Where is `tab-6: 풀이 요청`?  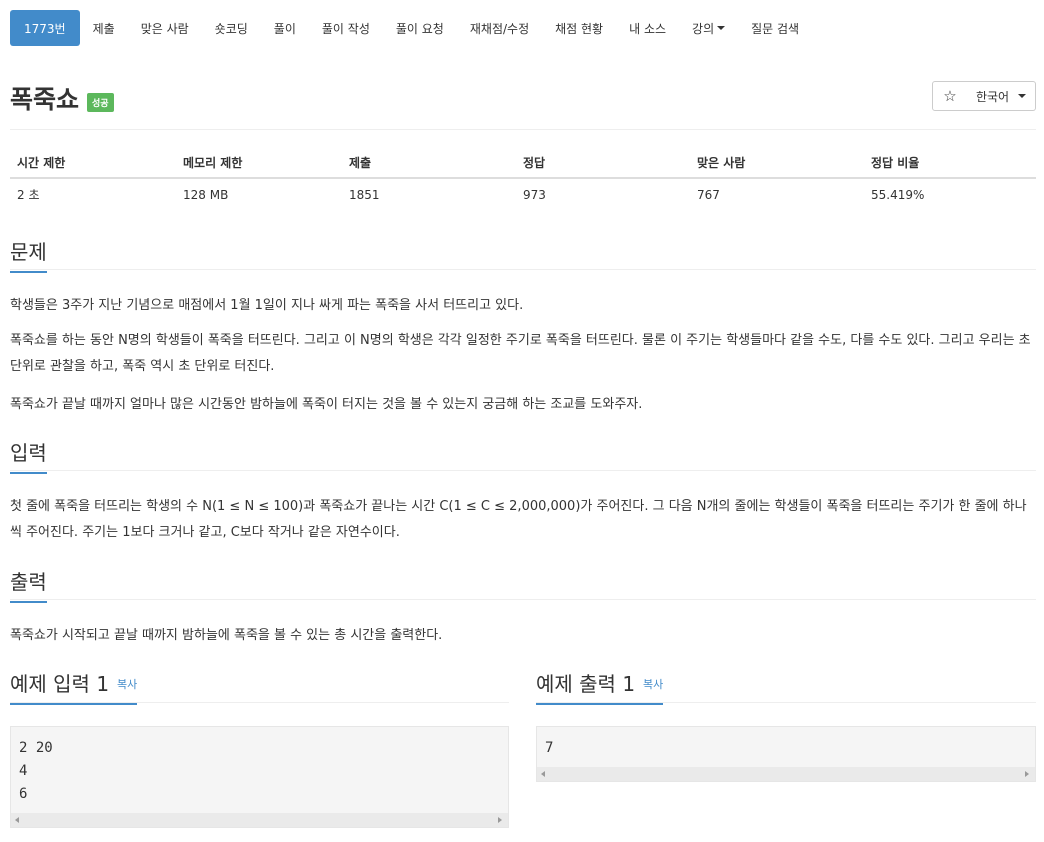 tab-6: 풀이 요청 is located at coordinates (420, 28).